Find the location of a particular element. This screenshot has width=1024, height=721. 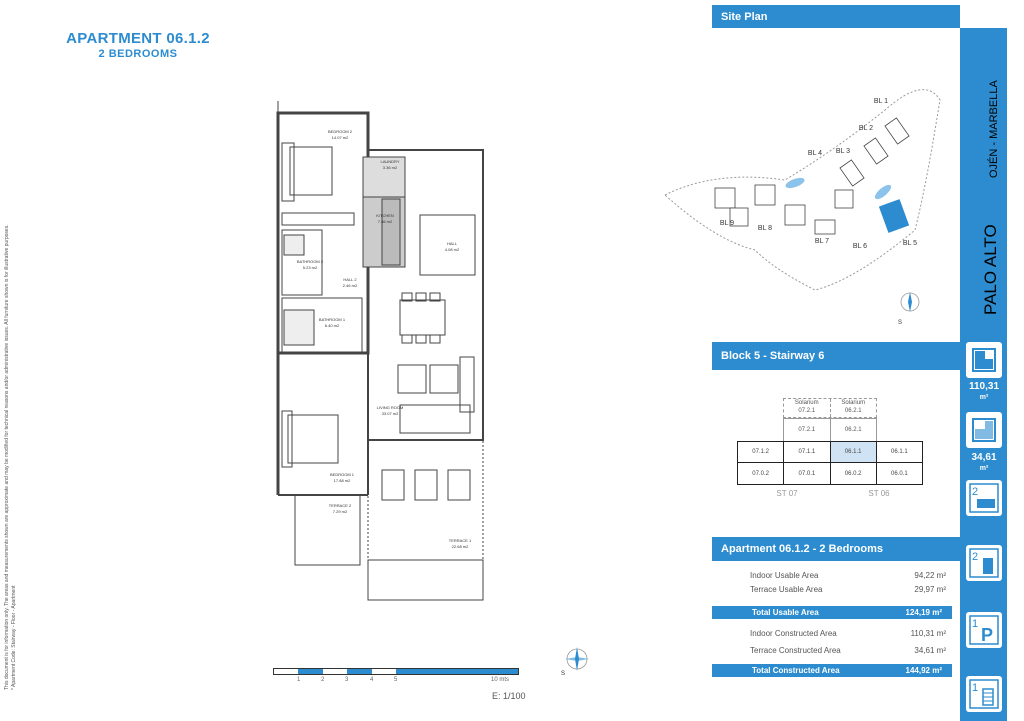

unit-cell: 07.1.2 is located at coordinates (760, 452).